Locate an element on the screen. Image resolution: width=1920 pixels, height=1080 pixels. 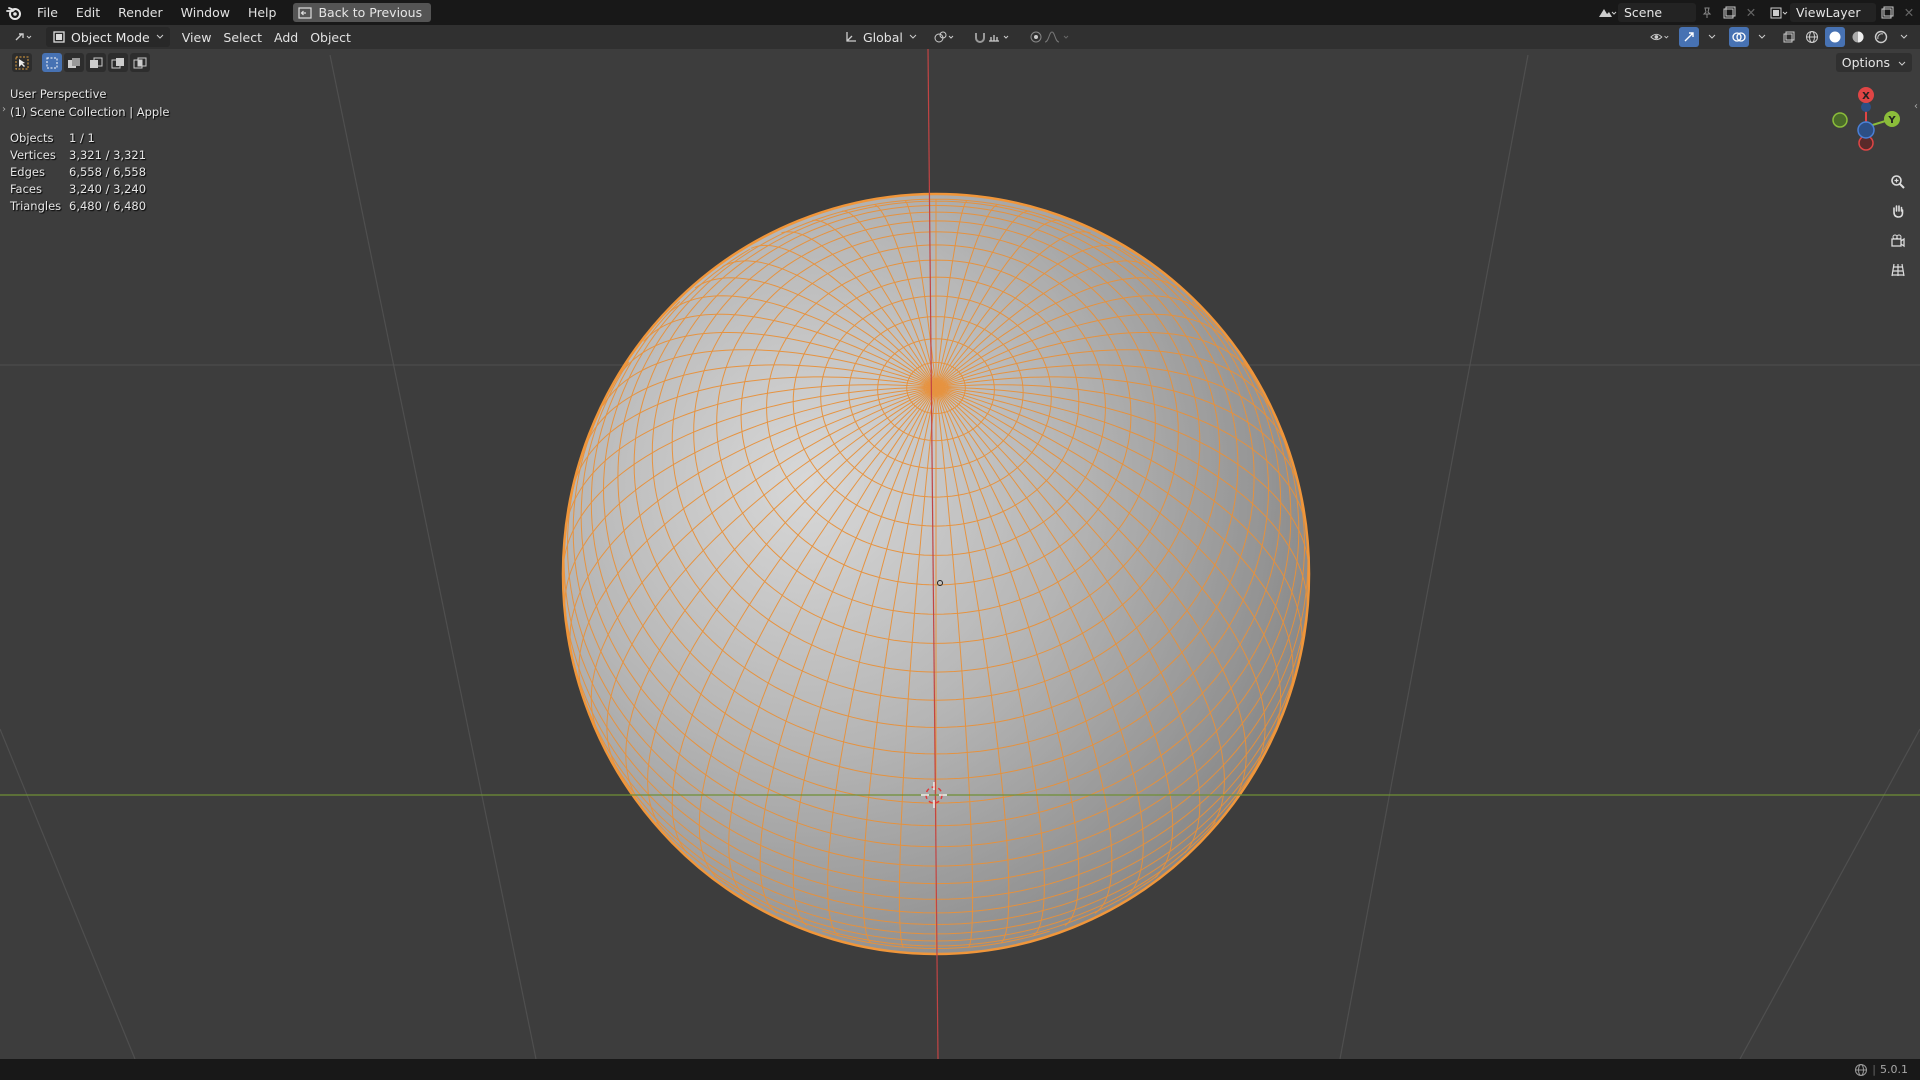
show-overlays-toggle is located at coordinates (1739, 37).